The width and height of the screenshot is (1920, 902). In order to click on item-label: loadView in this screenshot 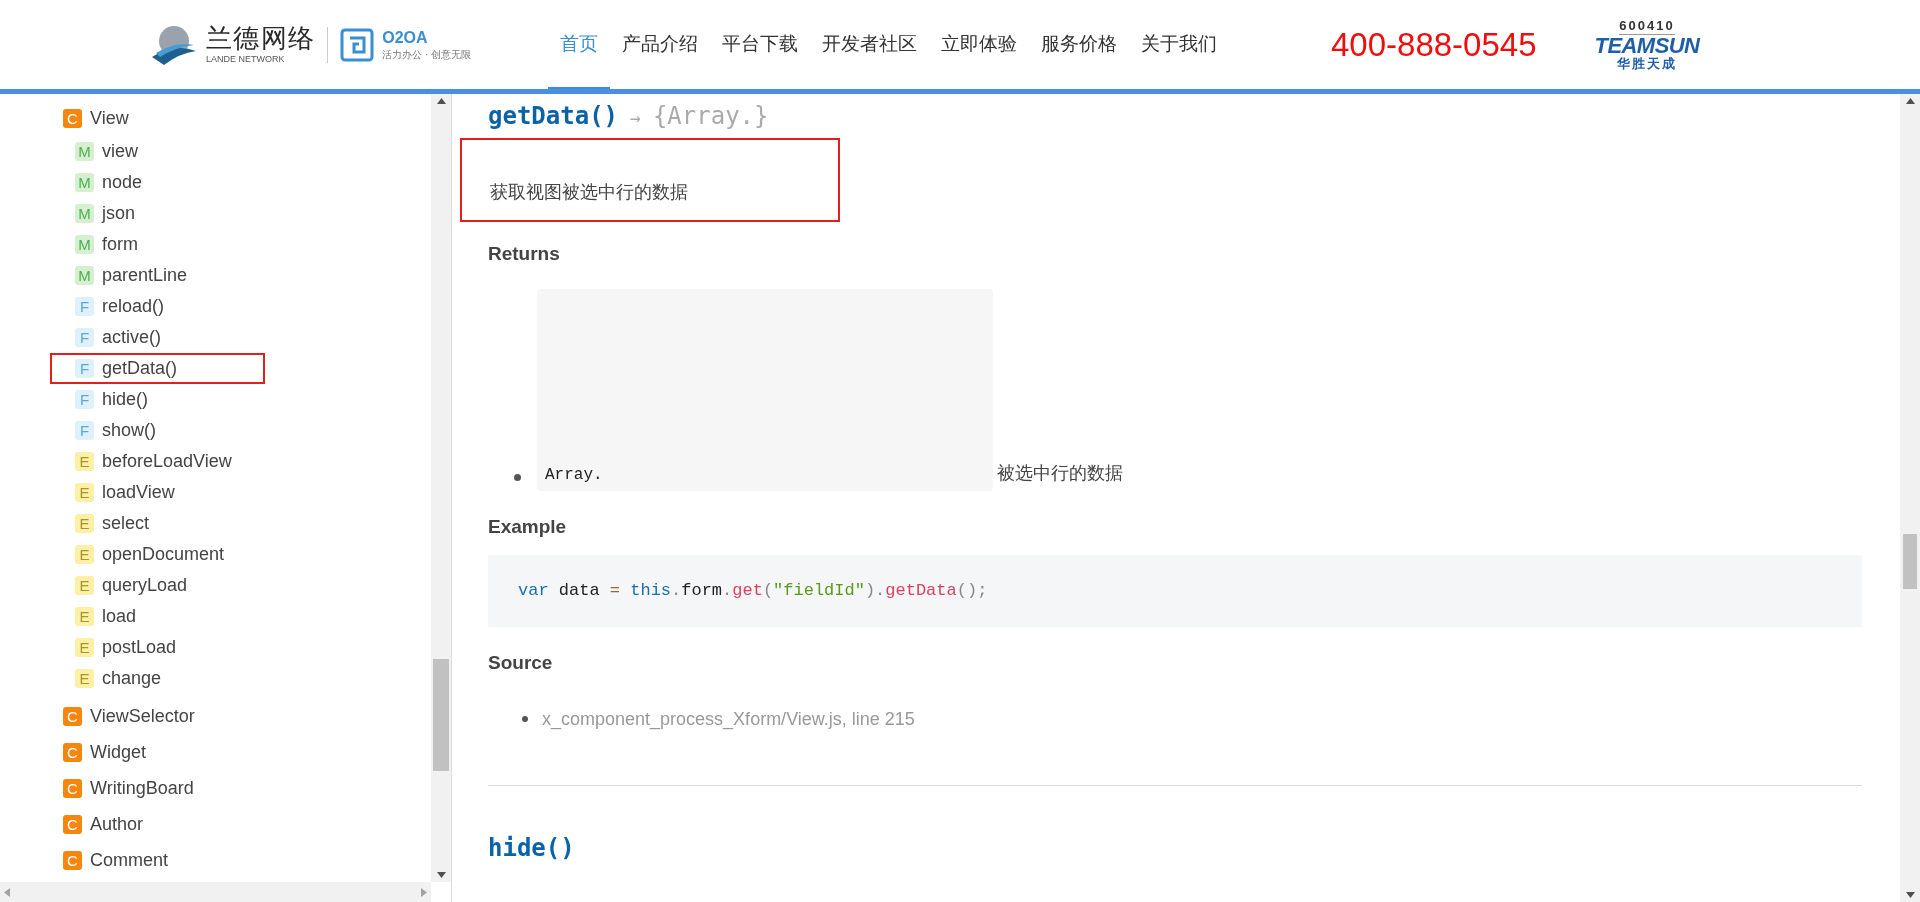, I will do `click(138, 492)`.